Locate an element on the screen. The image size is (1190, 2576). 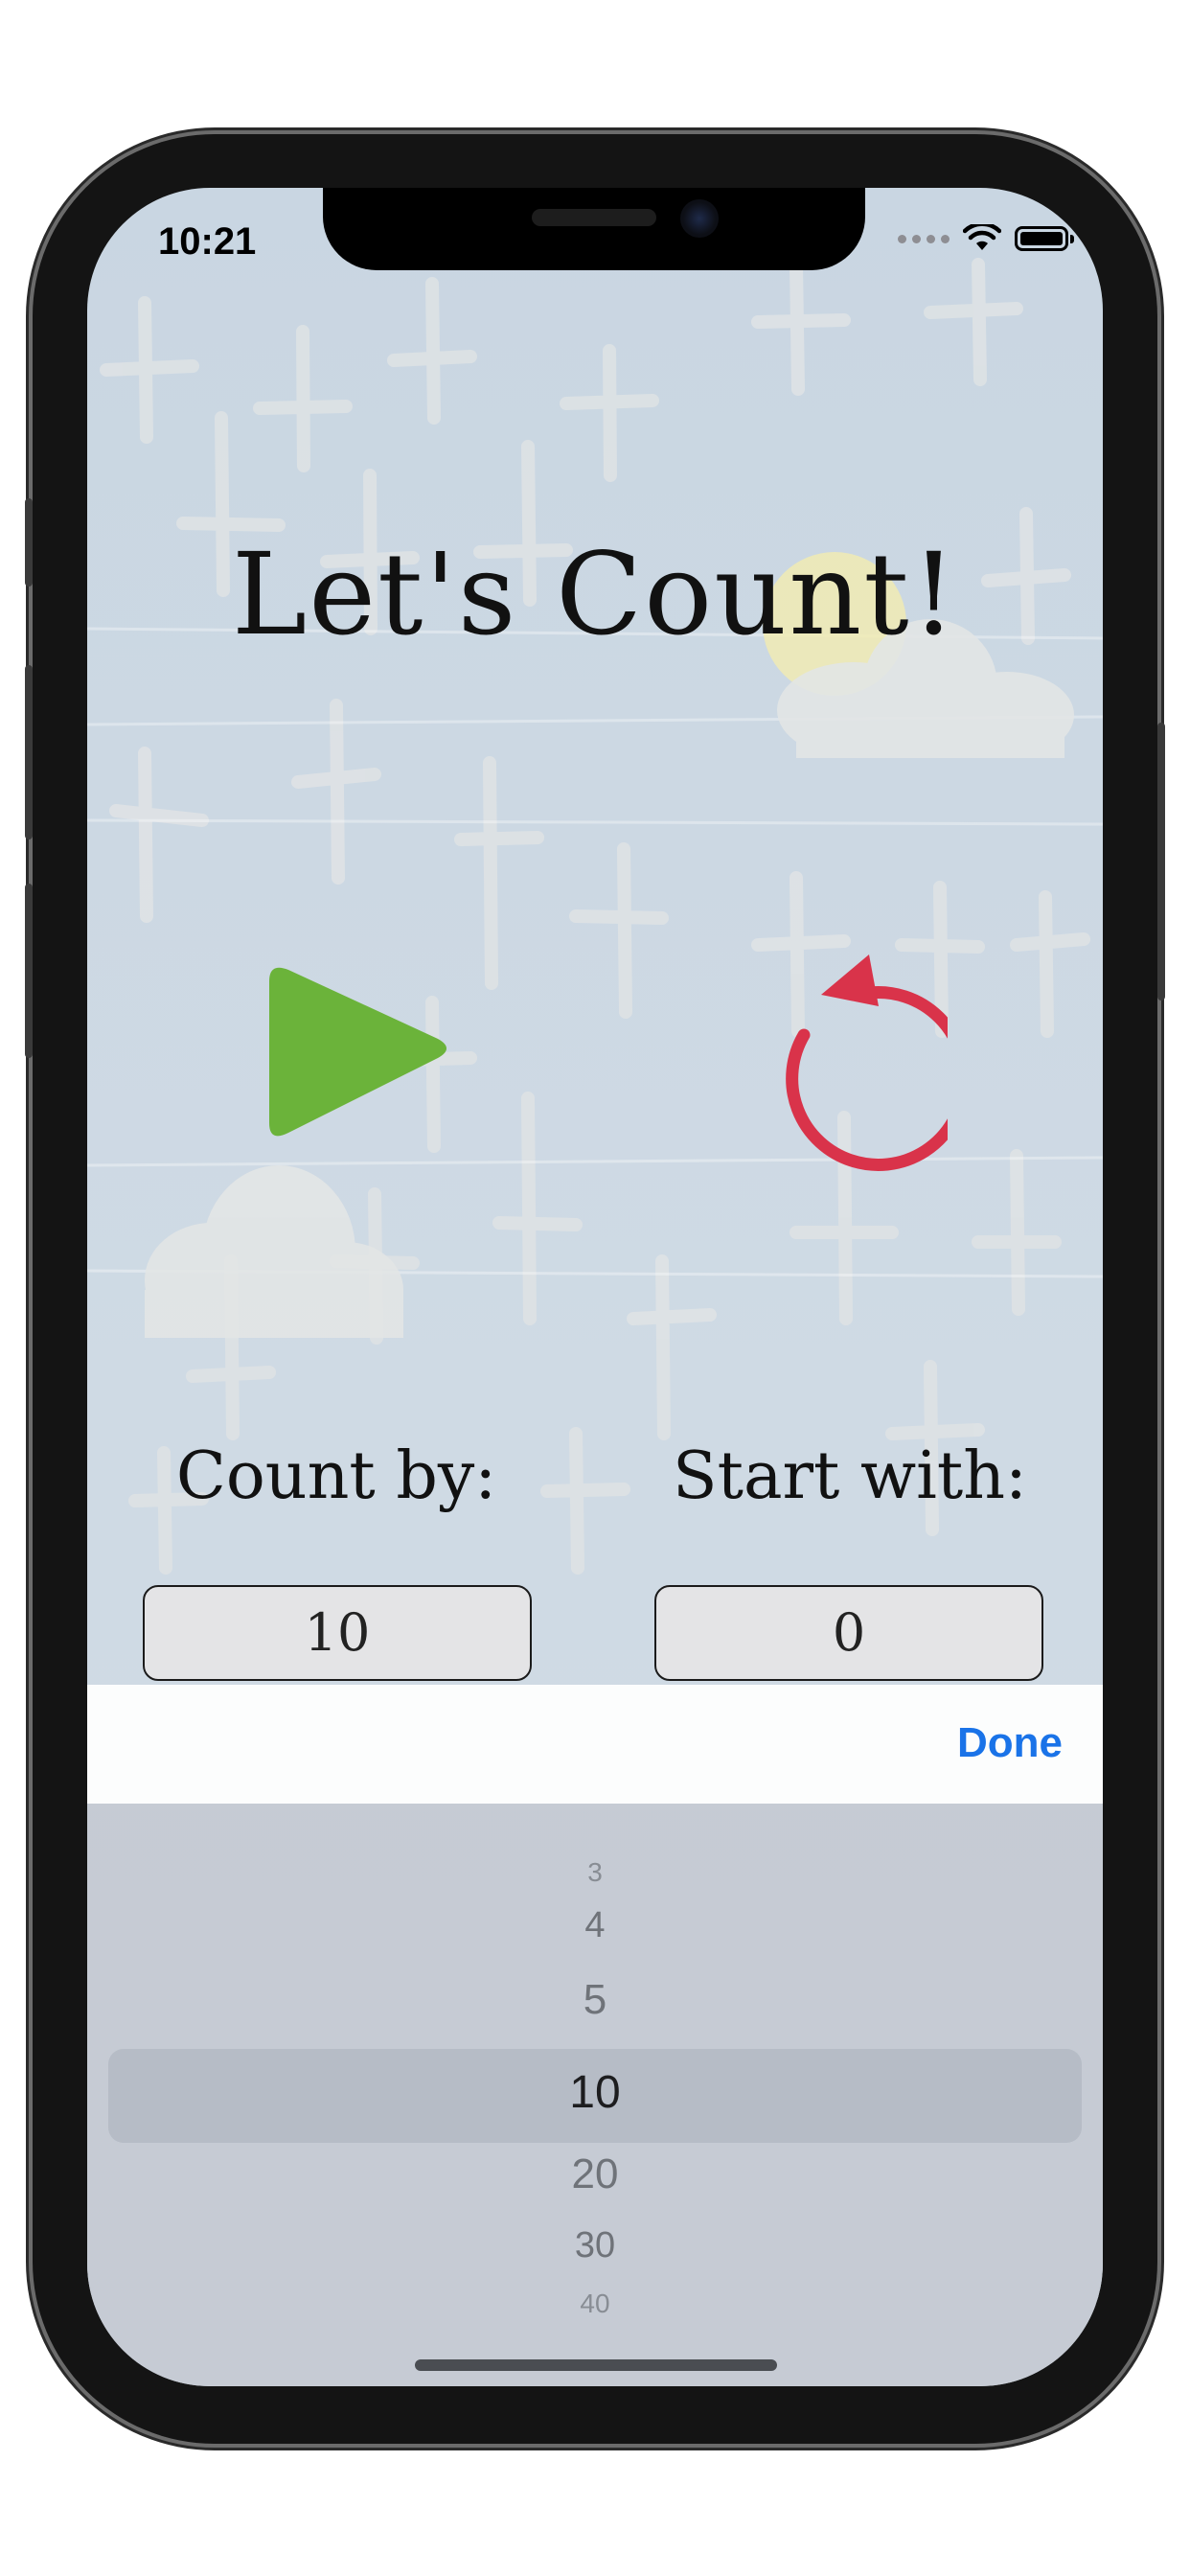
play-icon is located at coordinates (358, 1052).